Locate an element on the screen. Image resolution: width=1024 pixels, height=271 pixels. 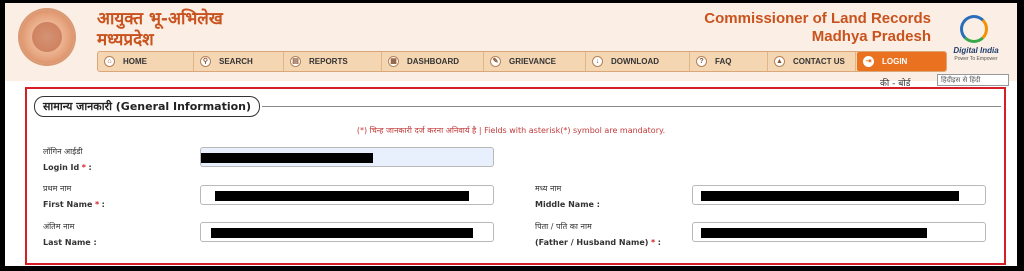
dashboard-icon: ▦ is located at coordinates (393, 61).